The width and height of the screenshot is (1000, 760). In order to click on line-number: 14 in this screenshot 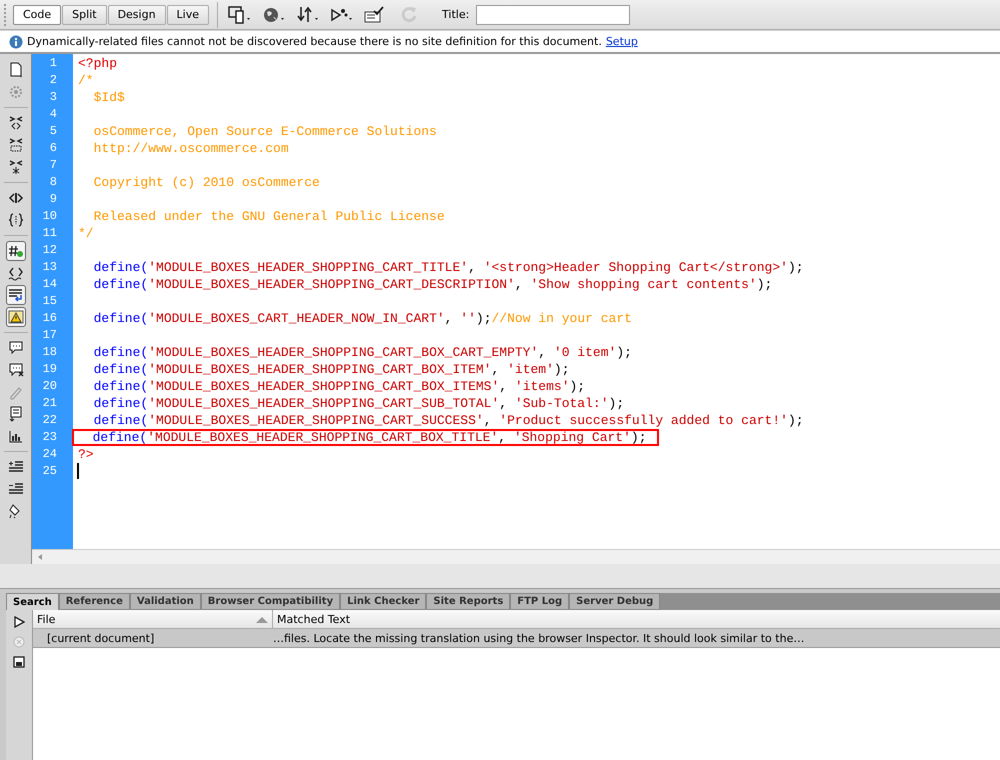, I will do `click(50, 284)`.